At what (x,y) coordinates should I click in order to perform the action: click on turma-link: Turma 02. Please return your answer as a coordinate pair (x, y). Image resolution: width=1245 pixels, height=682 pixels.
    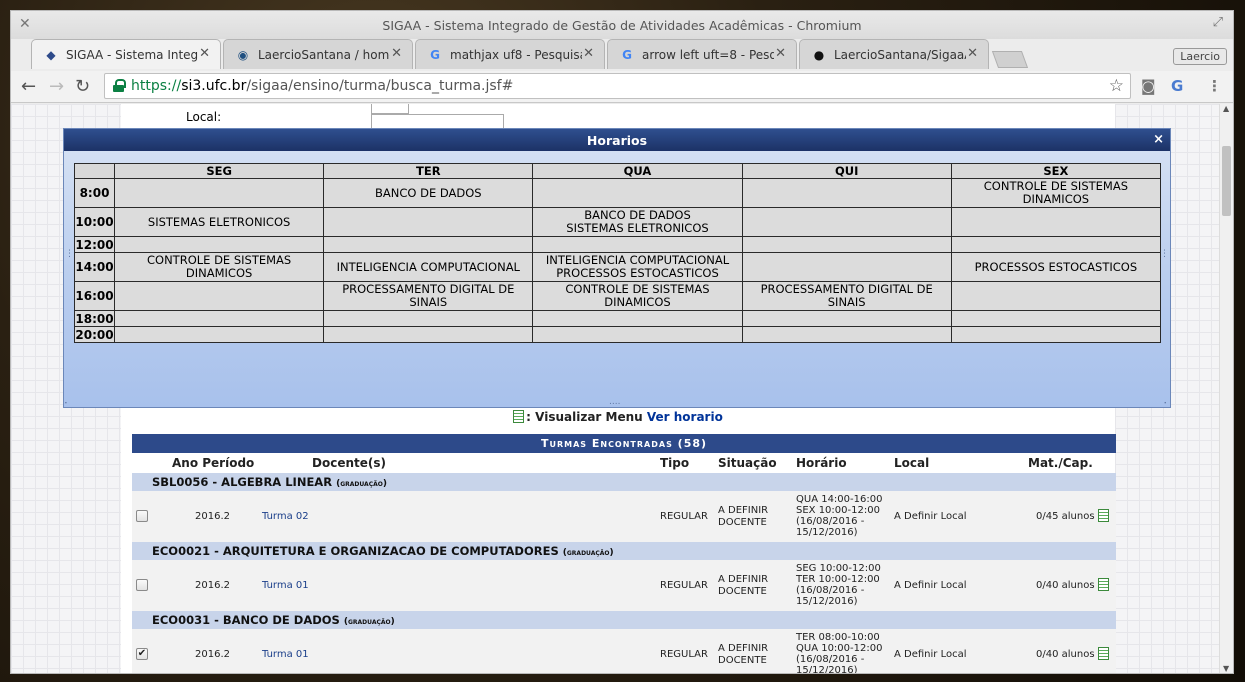
    Looking at the image, I should click on (285, 516).